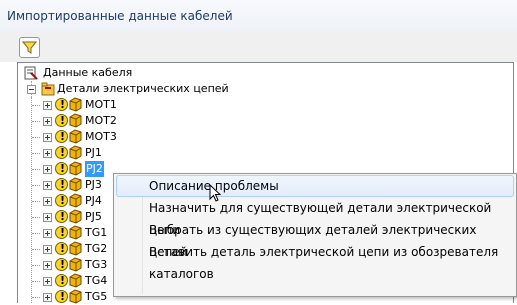  I want to click on mouse-cursor-icon, so click(215, 193).